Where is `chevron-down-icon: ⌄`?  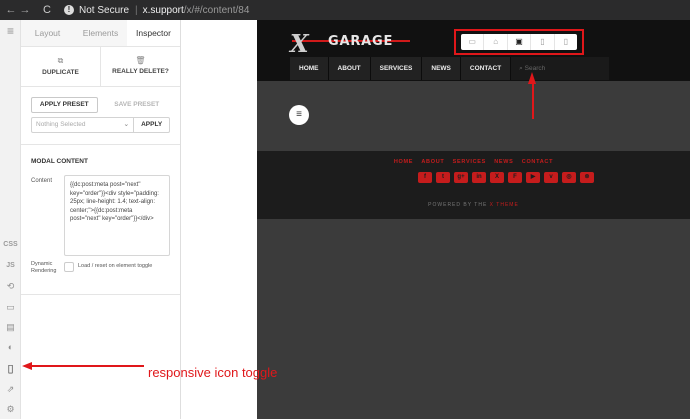
chevron-down-icon: ⌄ is located at coordinates (126, 124).